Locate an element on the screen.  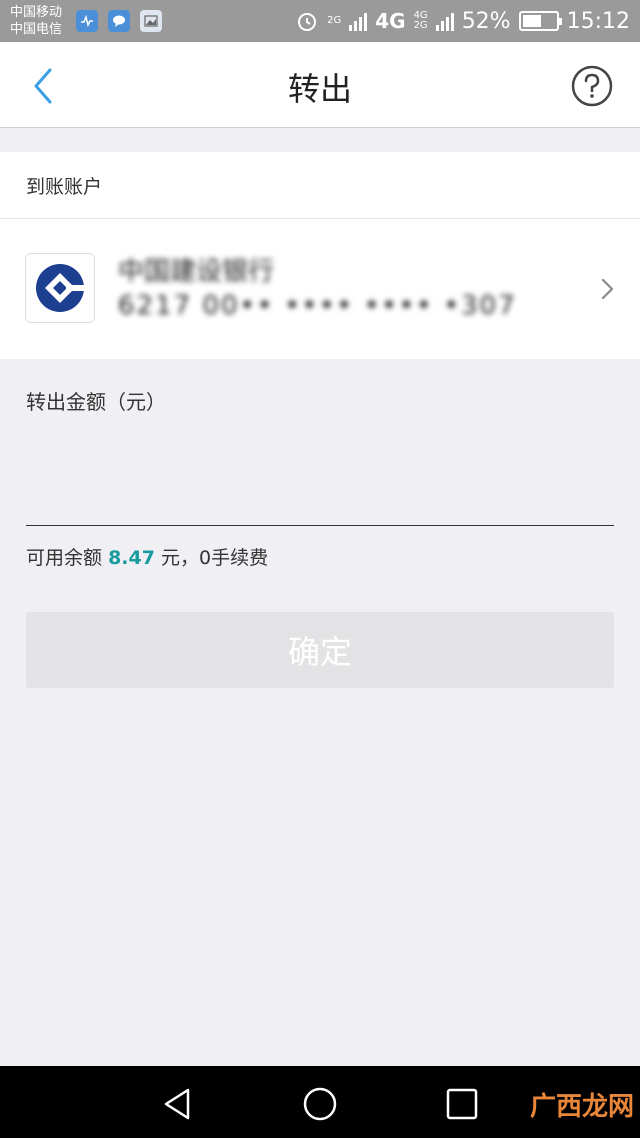
status-bar: 中国移动 中国电信 2G 4G 4G 2G 52% 15:12 is located at coordinates (320, 21).